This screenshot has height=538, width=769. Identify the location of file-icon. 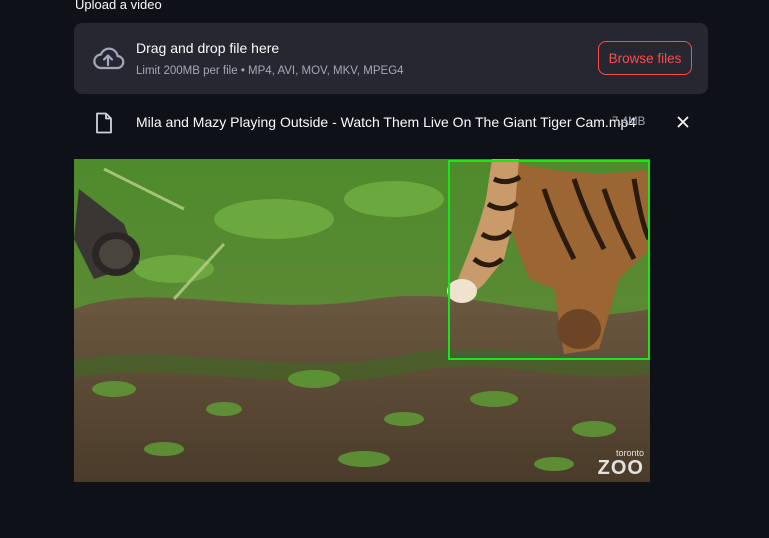
(104, 123).